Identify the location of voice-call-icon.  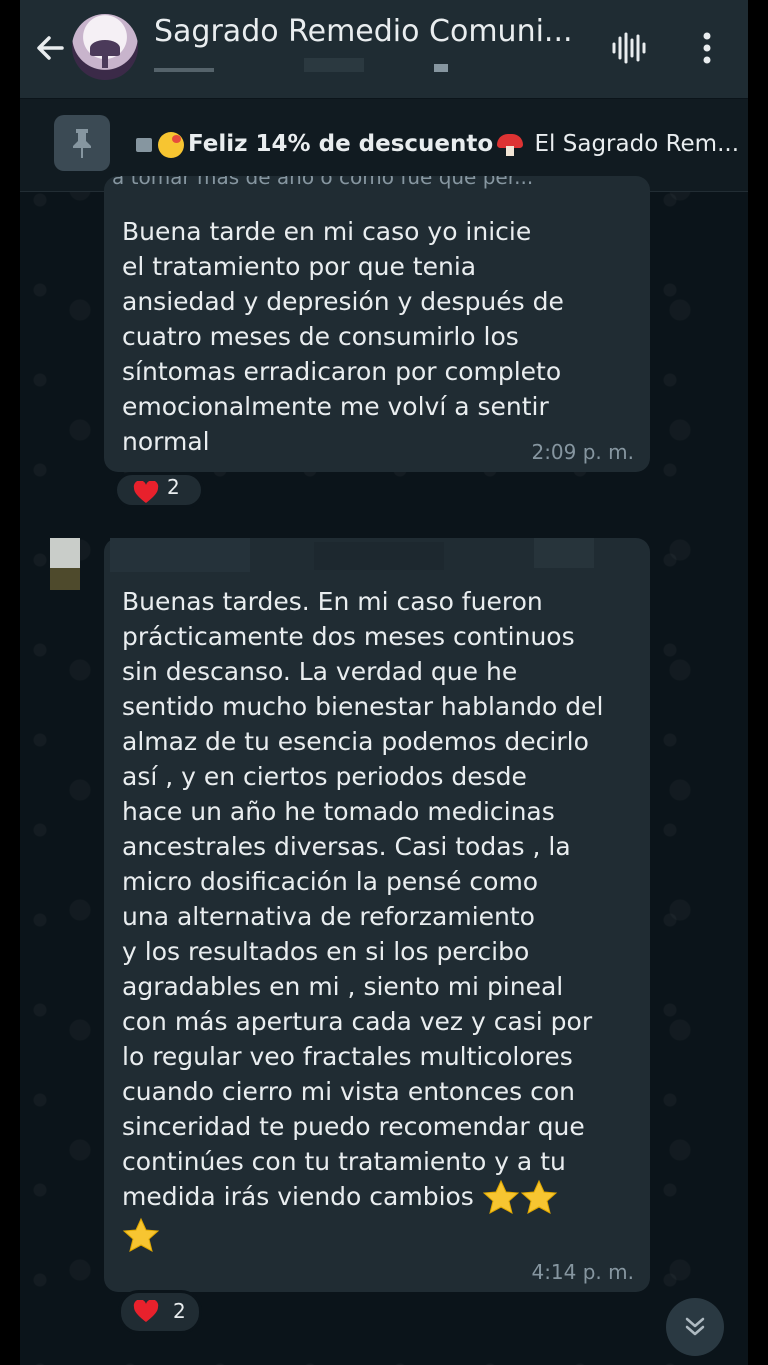
(629, 48).